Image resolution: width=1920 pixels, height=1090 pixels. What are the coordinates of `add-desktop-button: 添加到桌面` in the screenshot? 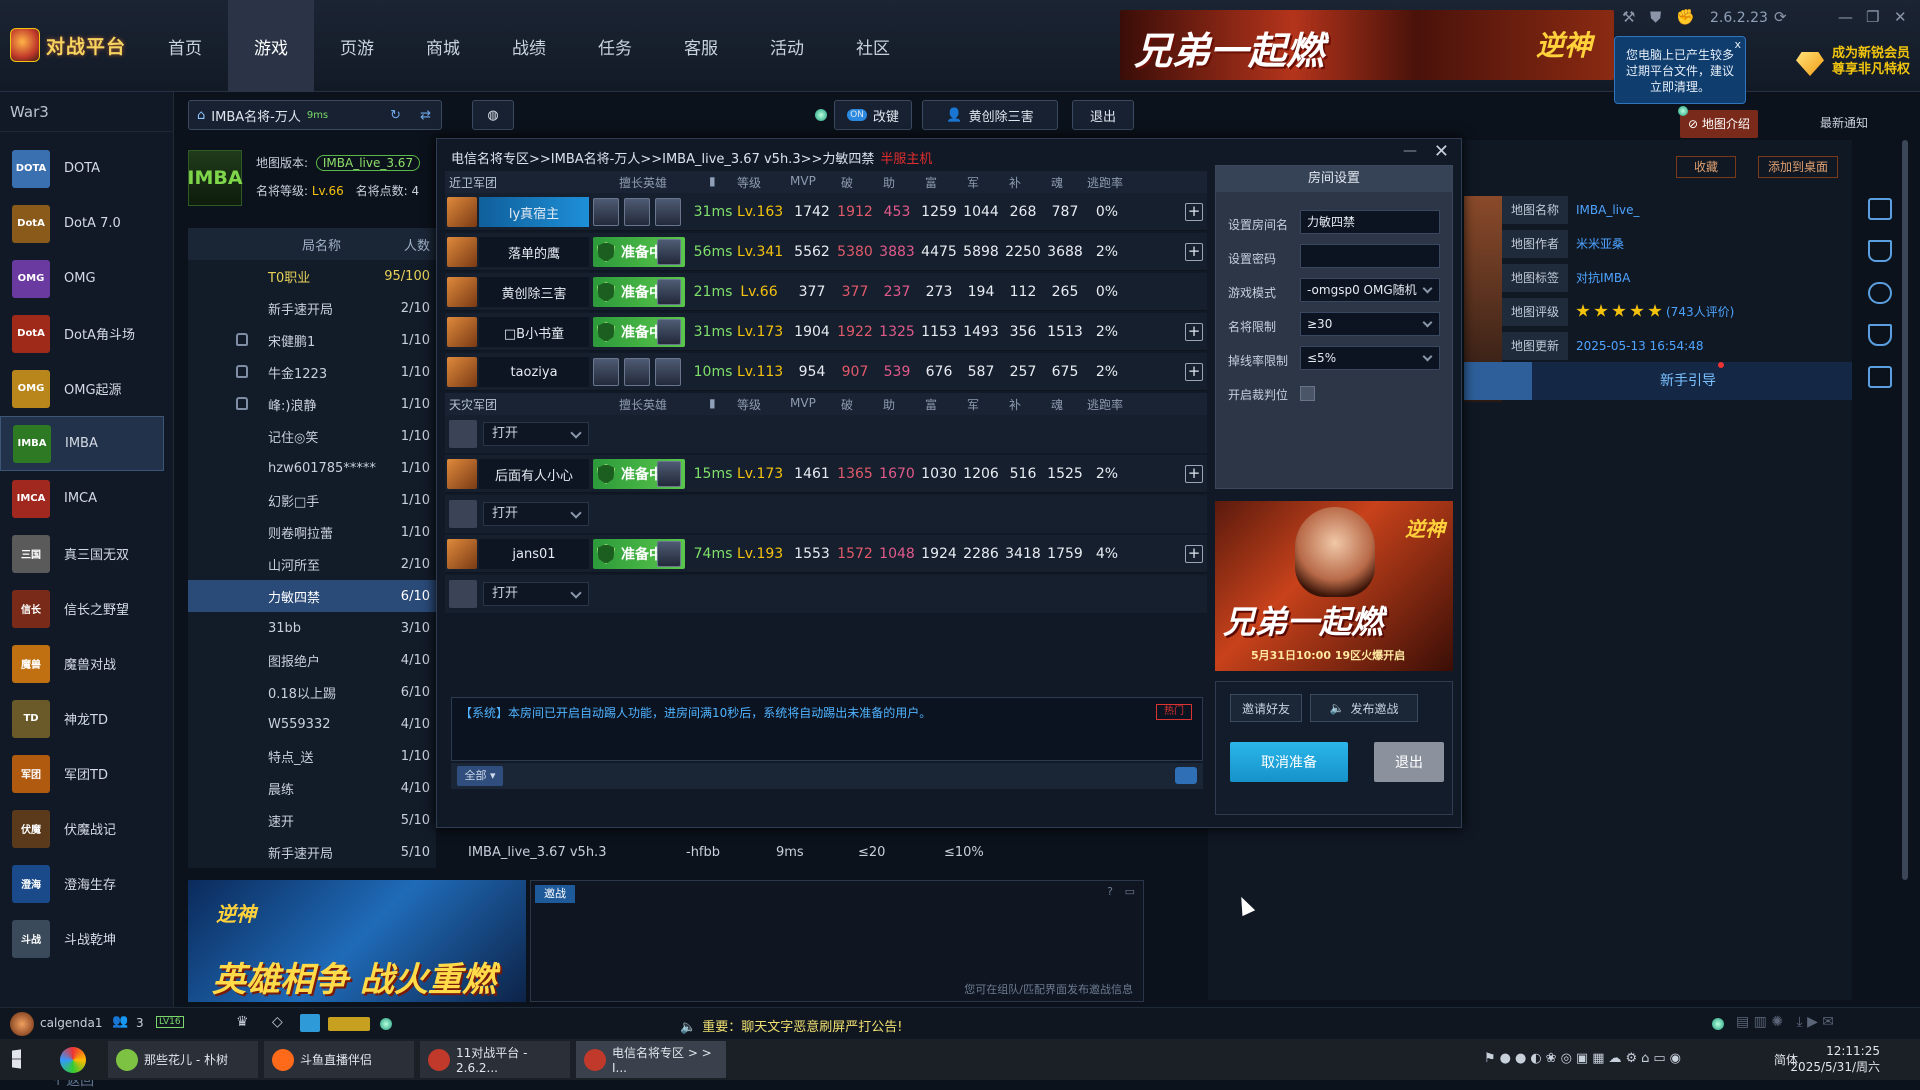 It's located at (1798, 167).